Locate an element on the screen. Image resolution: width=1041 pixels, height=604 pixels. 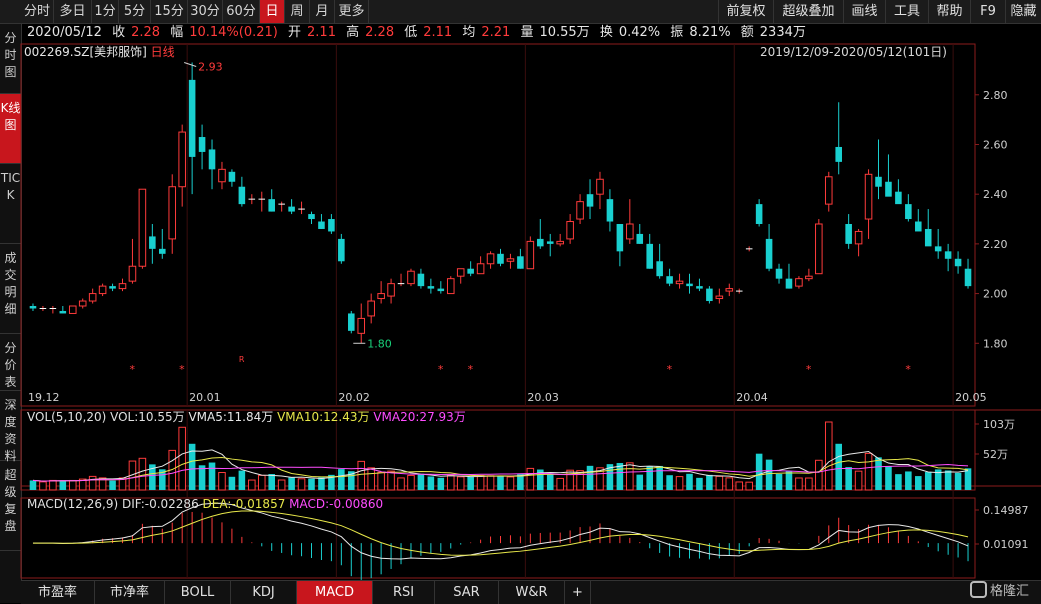
indicator-tab: 市盈率 is located at coordinates (58, 592).